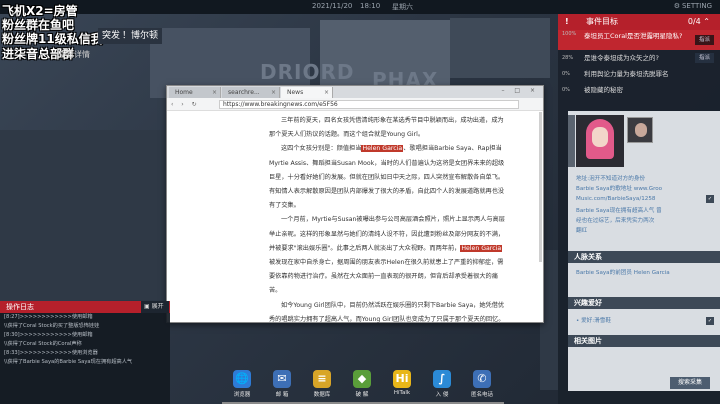 The height and width of the screenshot is (404, 720). What do you see at coordinates (362, 395) in the screenshot?
I see `dock-app-label: 破 解` at bounding box center [362, 395].